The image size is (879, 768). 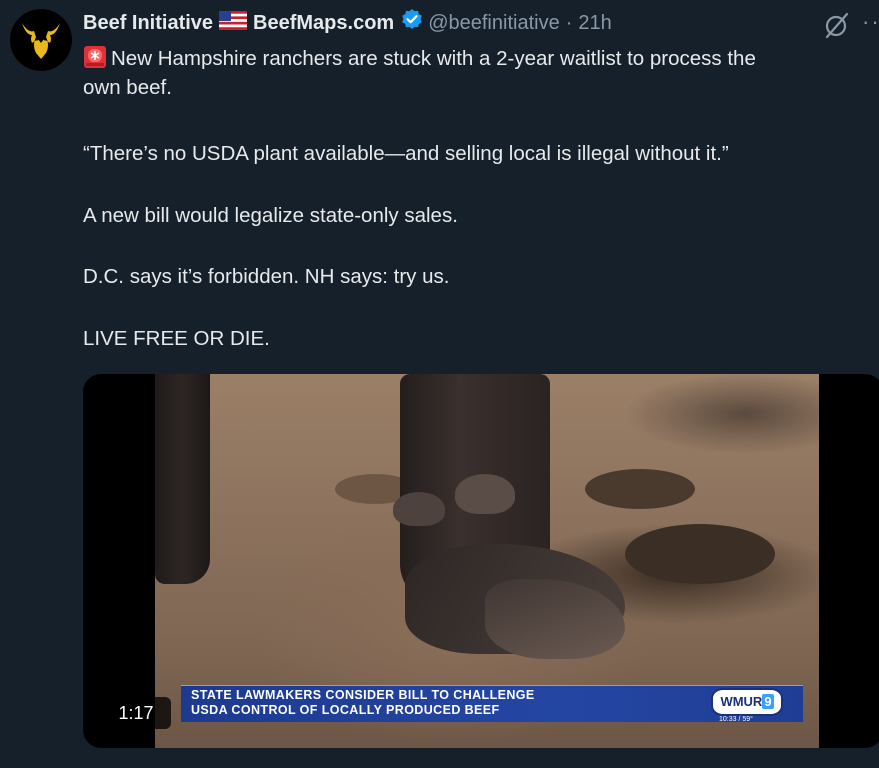 What do you see at coordinates (741, 701) in the screenshot?
I see `station-name: WMUR` at bounding box center [741, 701].